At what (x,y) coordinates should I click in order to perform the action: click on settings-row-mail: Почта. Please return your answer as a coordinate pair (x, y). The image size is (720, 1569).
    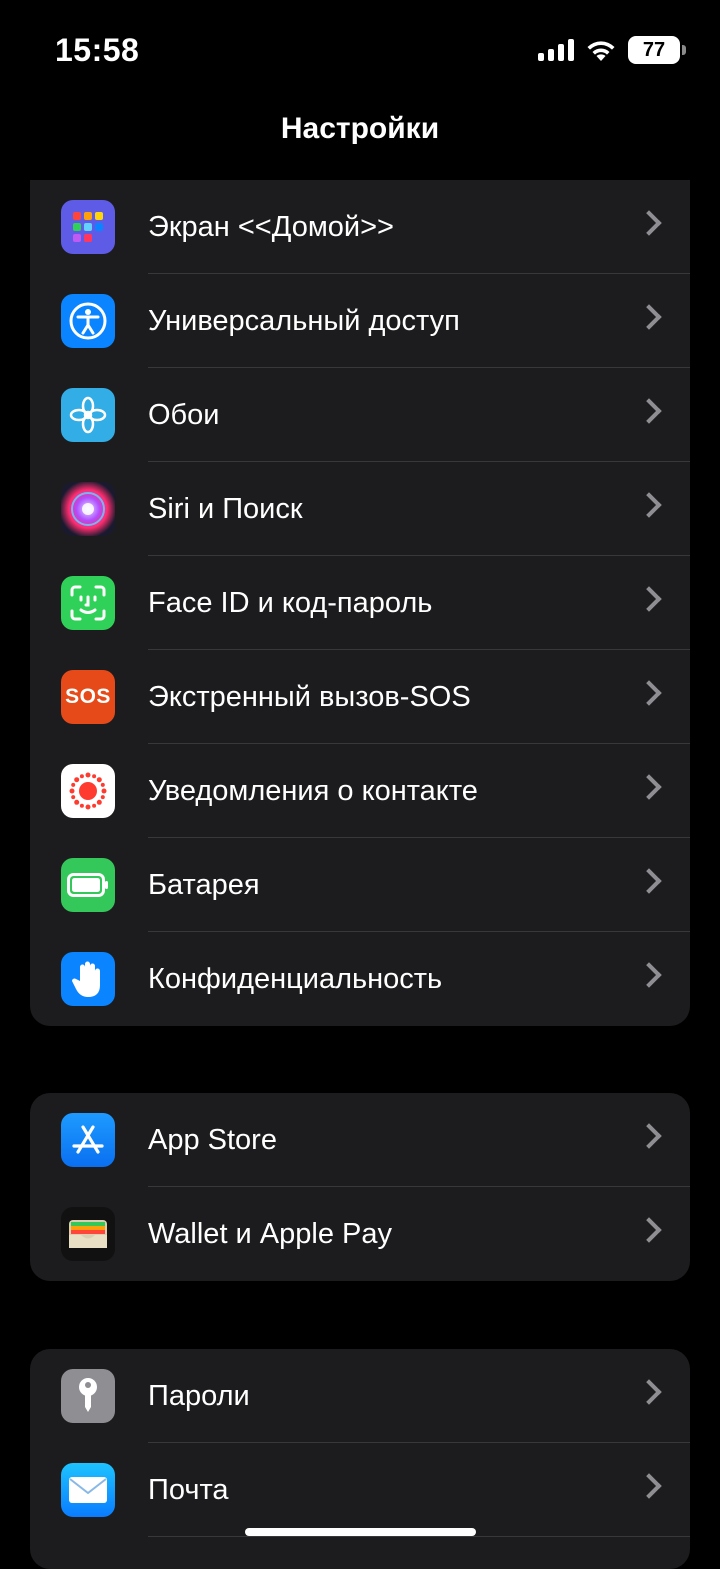
    Looking at the image, I should click on (360, 1490).